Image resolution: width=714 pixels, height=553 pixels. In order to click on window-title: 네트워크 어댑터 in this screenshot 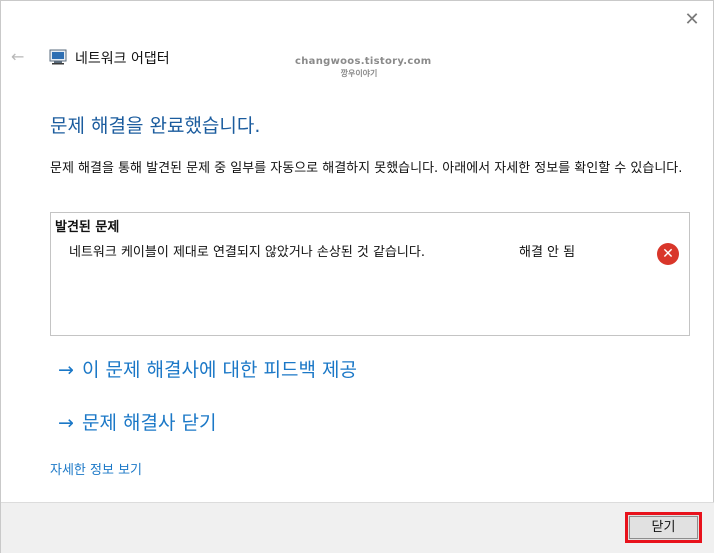, I will do `click(122, 59)`.